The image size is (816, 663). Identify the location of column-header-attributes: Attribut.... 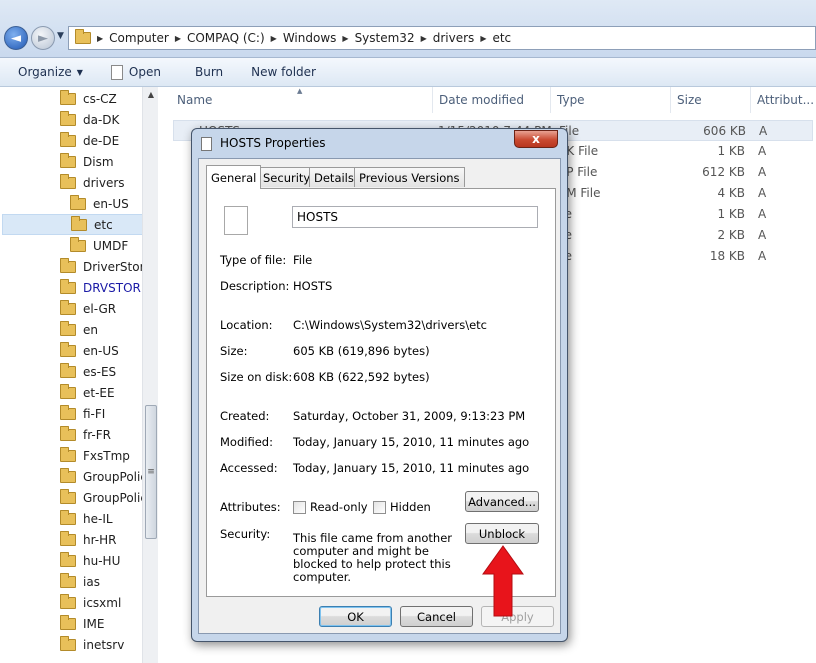
(783, 100).